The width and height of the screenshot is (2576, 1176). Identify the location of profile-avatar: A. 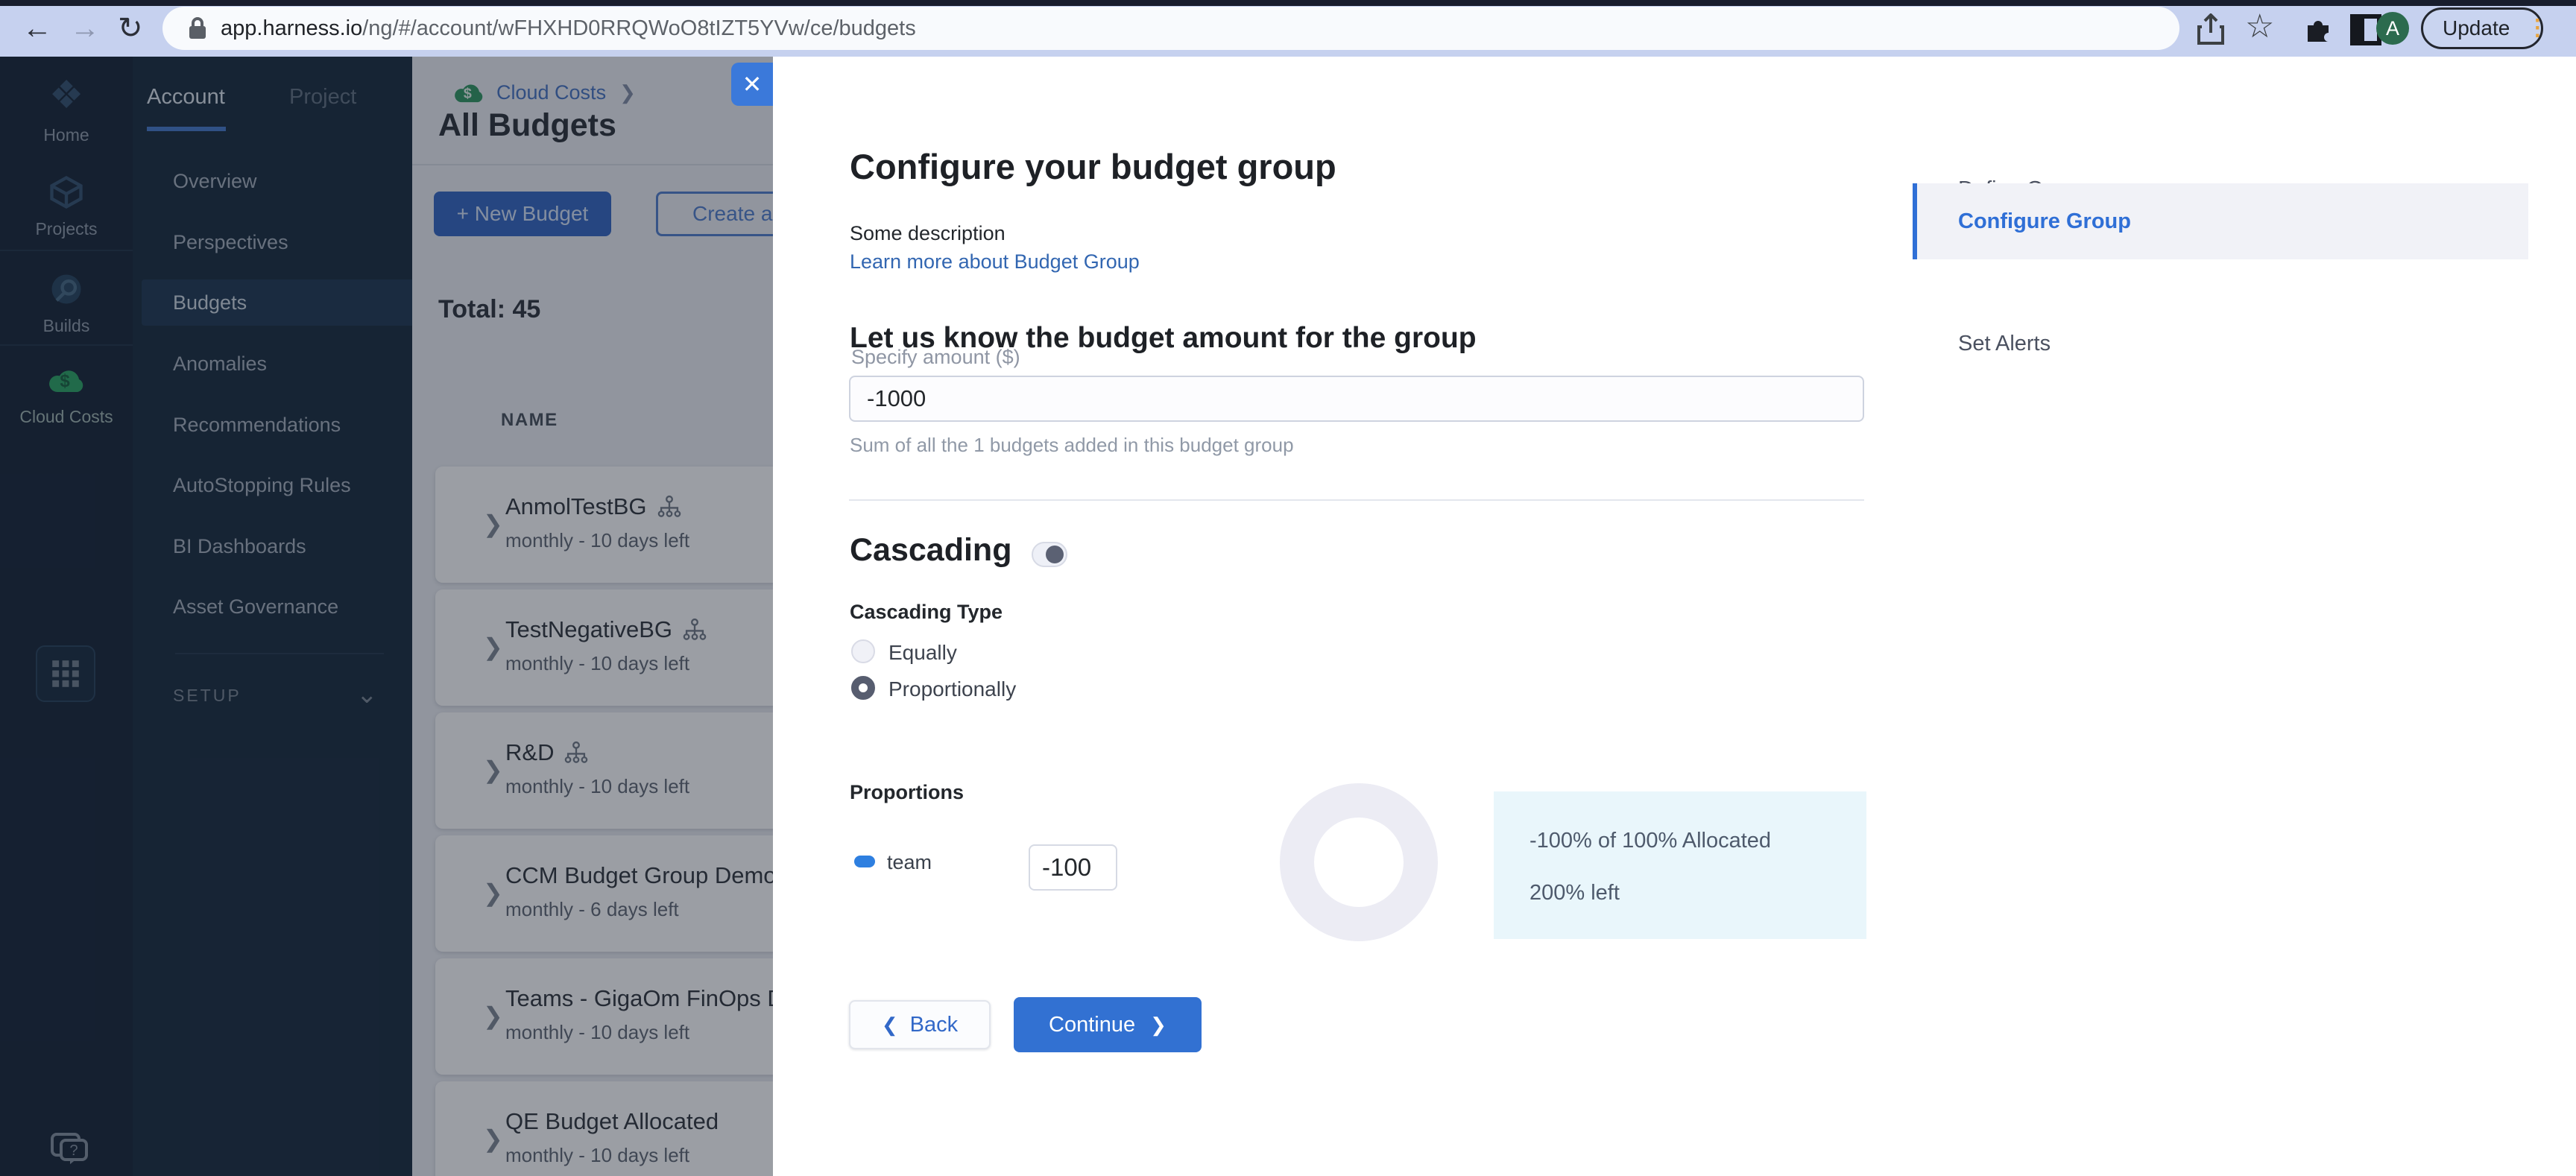
(2392, 29).